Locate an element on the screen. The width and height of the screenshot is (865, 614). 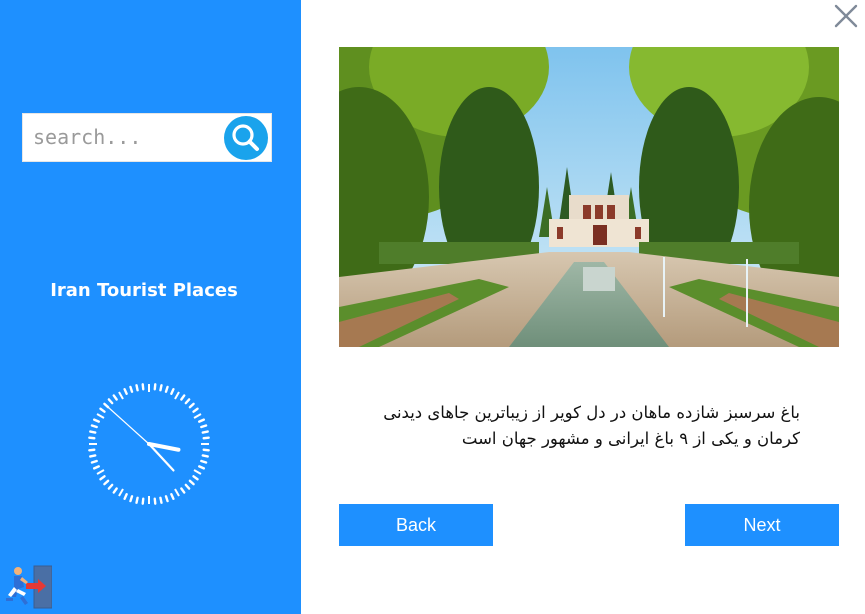
next-button: Next is located at coordinates (762, 525).